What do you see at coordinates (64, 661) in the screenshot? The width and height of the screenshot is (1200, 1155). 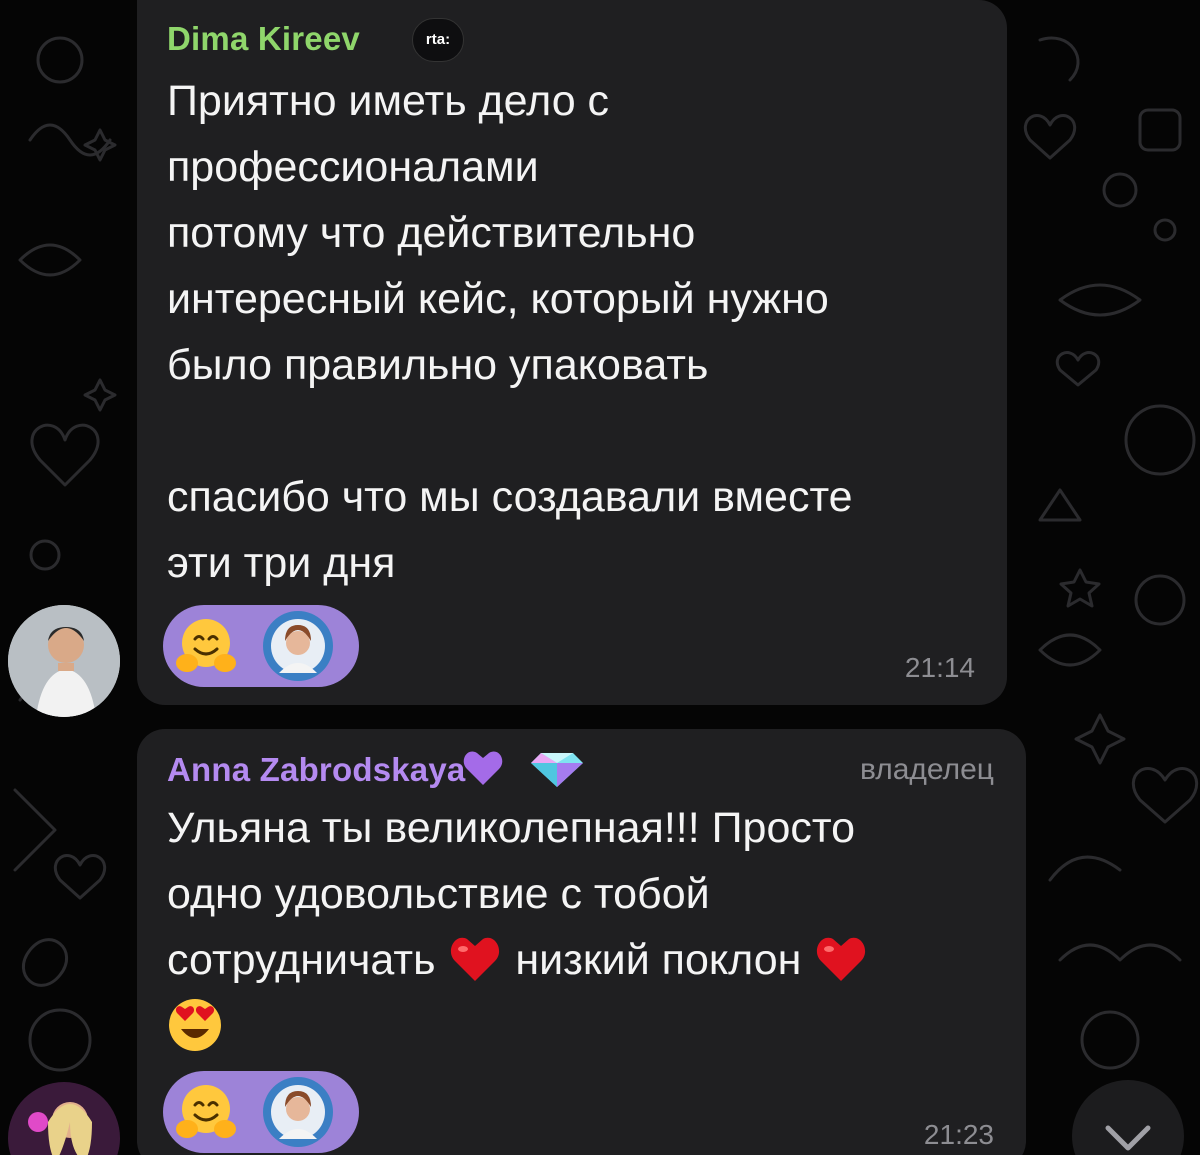 I see `sender-avatar` at bounding box center [64, 661].